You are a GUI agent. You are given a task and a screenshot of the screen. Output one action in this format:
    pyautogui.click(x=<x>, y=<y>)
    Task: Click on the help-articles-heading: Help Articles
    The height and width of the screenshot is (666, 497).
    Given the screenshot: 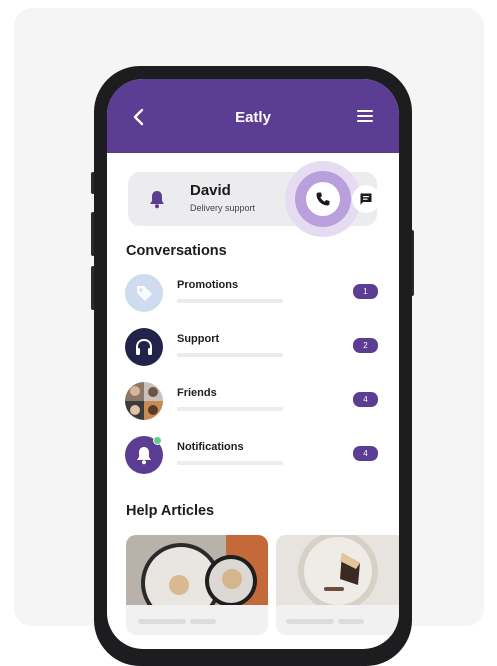 What is the action you would take?
    pyautogui.click(x=170, y=511)
    